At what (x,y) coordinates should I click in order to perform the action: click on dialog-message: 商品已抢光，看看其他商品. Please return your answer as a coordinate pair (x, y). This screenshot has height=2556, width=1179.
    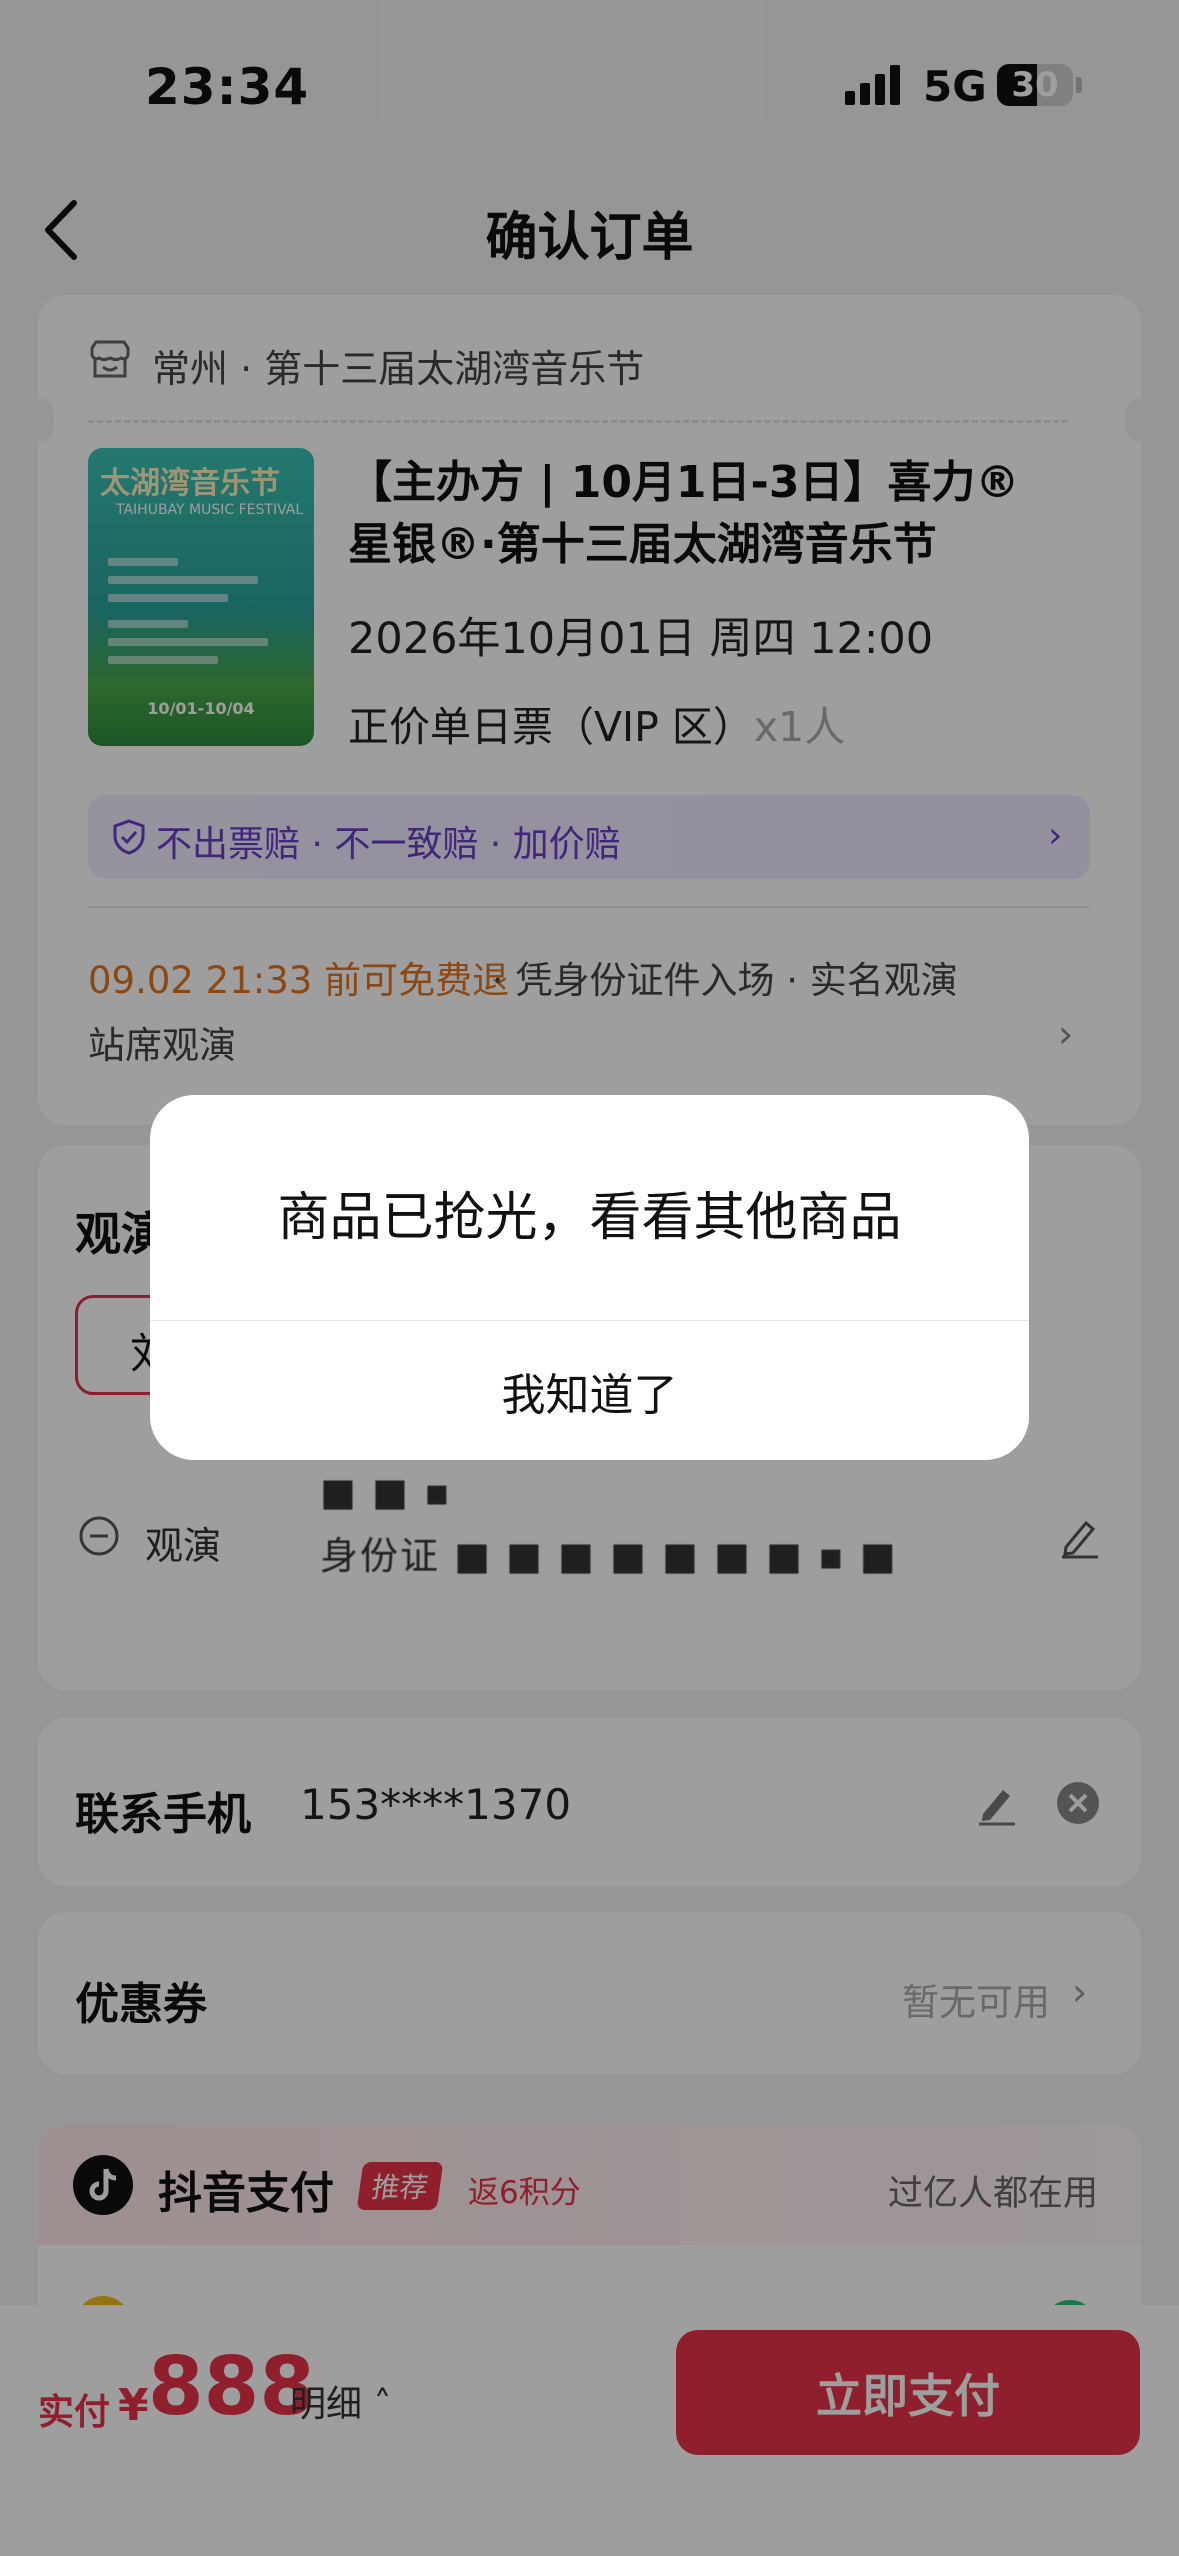
    Looking at the image, I should click on (589, 1218).